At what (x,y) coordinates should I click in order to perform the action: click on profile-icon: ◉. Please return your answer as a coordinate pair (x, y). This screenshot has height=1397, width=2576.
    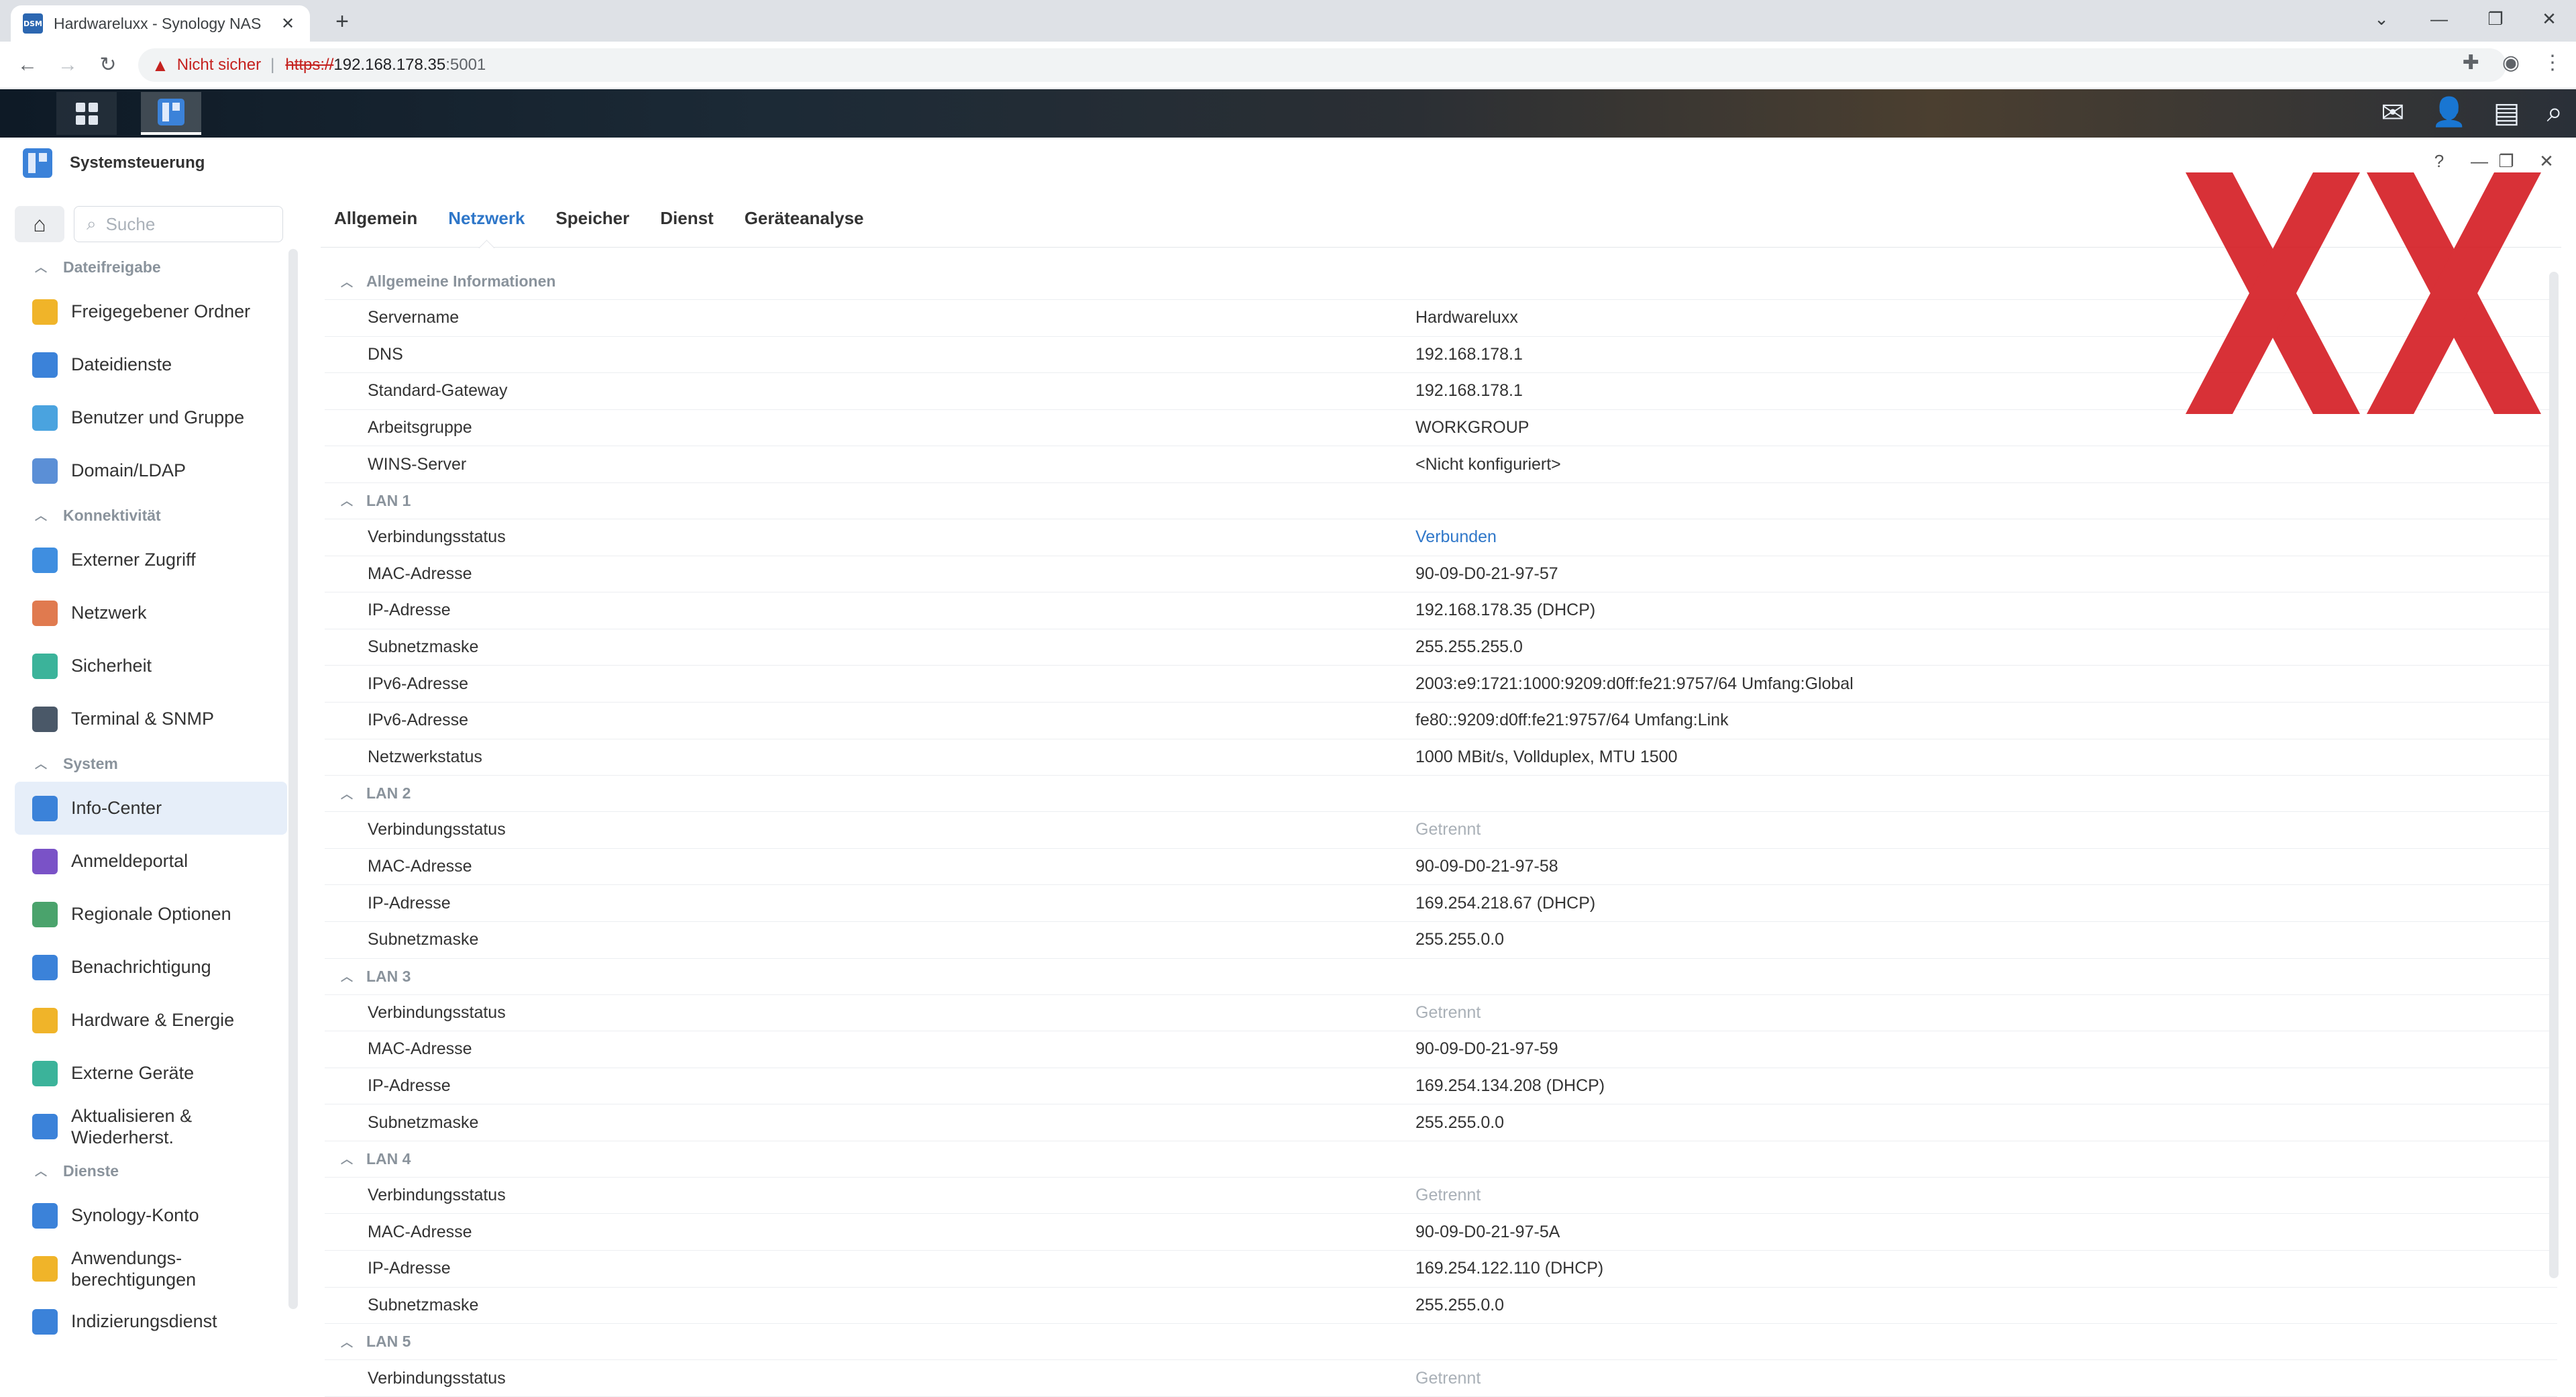
    Looking at the image, I should click on (2511, 63).